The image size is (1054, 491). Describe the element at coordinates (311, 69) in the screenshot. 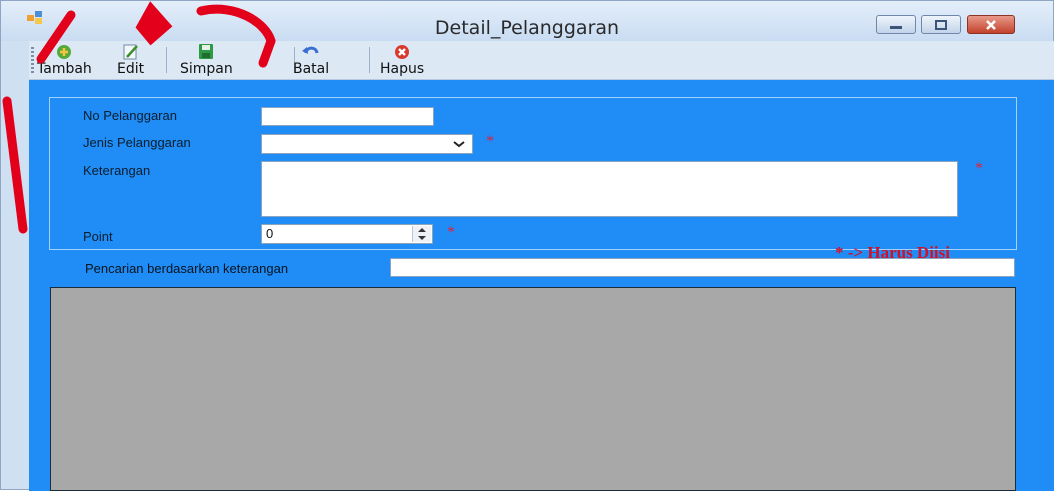

I see `batal-label: Batal` at that location.